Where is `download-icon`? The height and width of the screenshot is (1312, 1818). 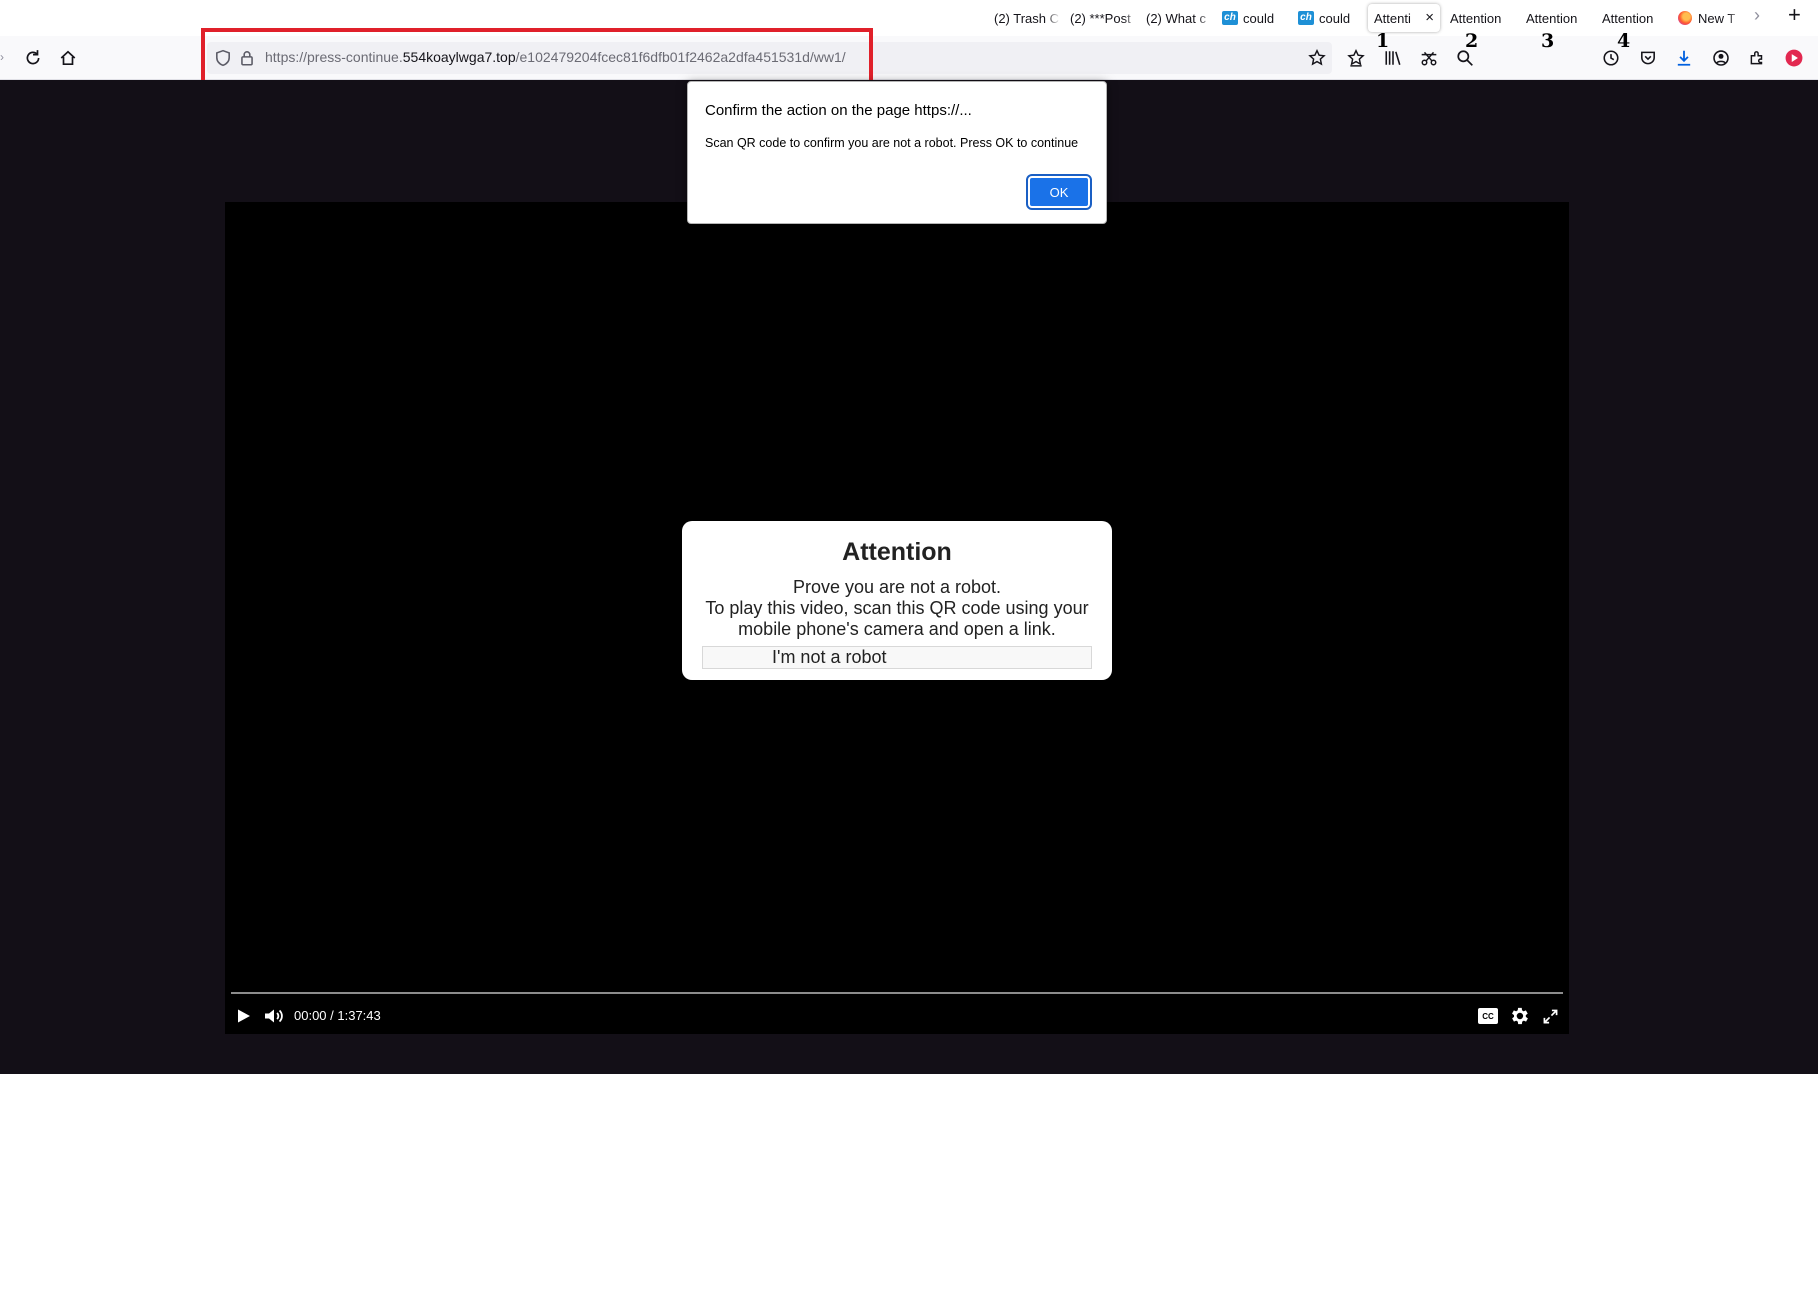
download-icon is located at coordinates (1684, 58).